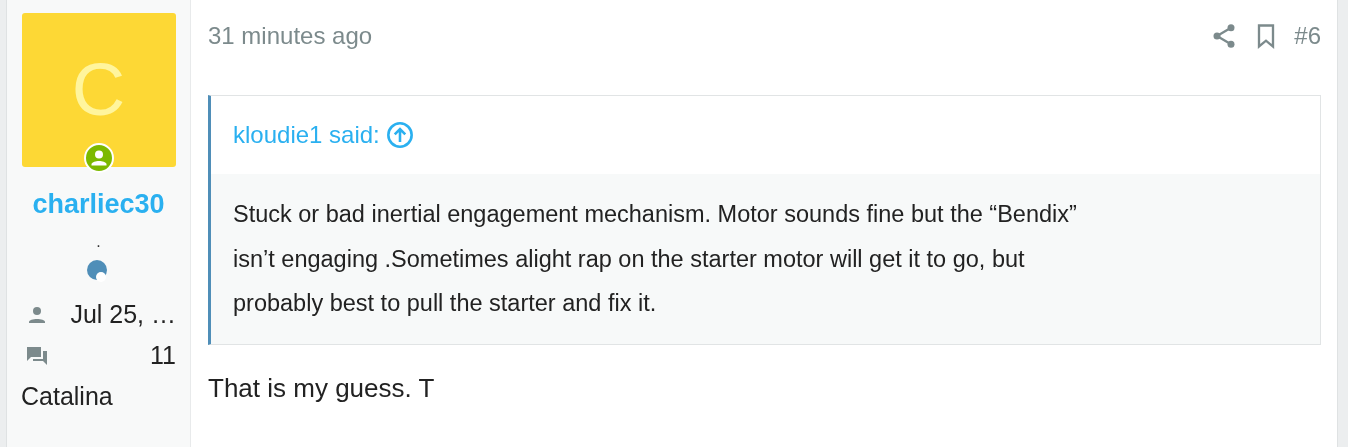 The image size is (1348, 447). What do you see at coordinates (98, 204) in the screenshot?
I see `username-link: charliec30` at bounding box center [98, 204].